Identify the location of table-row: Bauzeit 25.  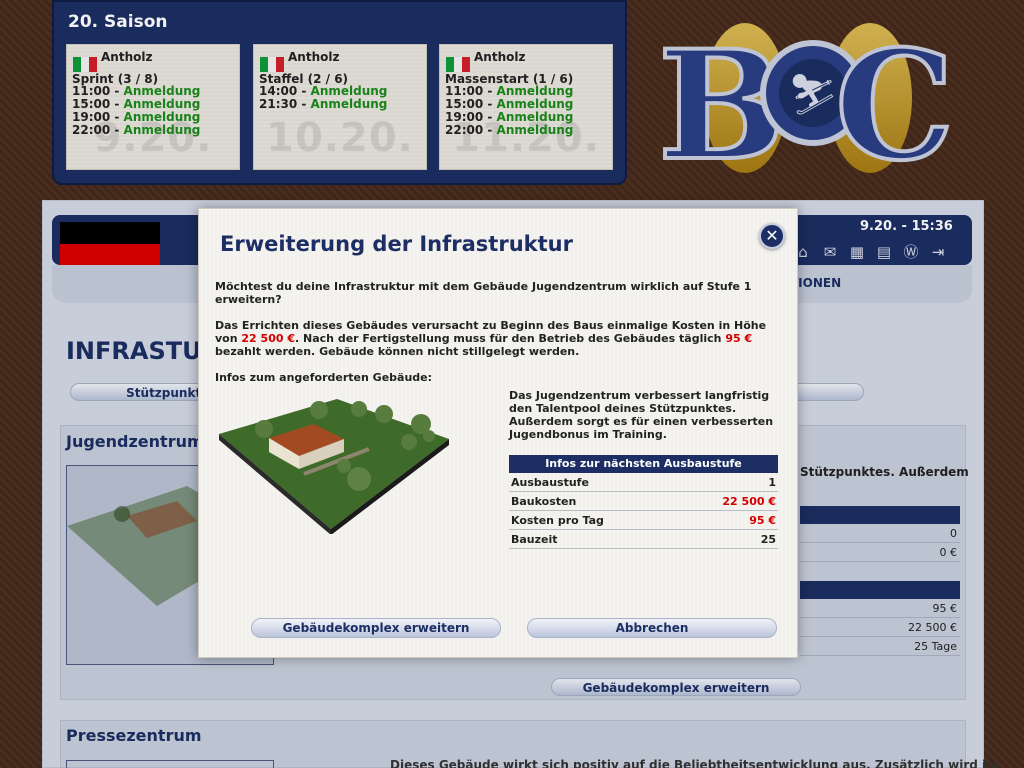
(643, 539).